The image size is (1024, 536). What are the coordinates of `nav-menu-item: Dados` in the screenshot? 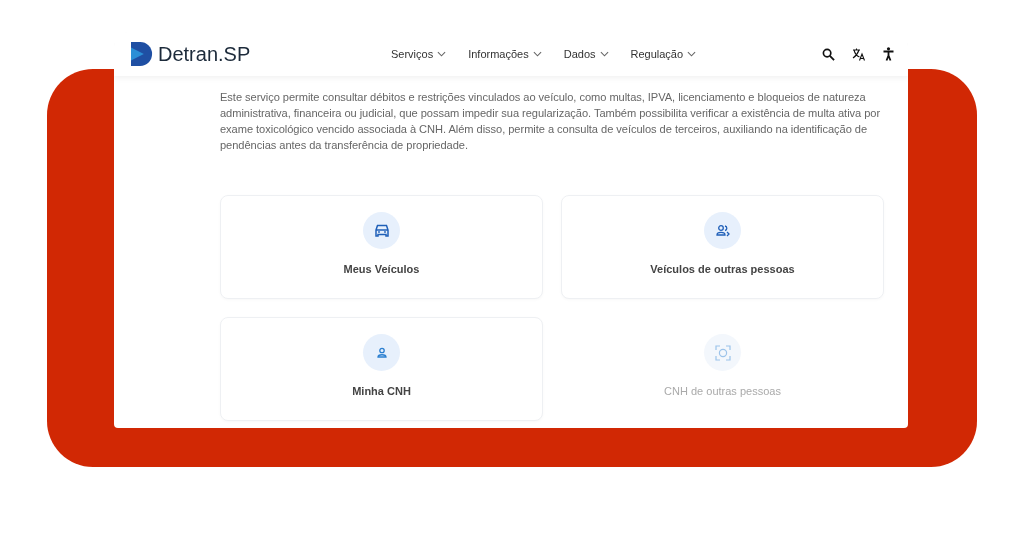 It's located at (586, 54).